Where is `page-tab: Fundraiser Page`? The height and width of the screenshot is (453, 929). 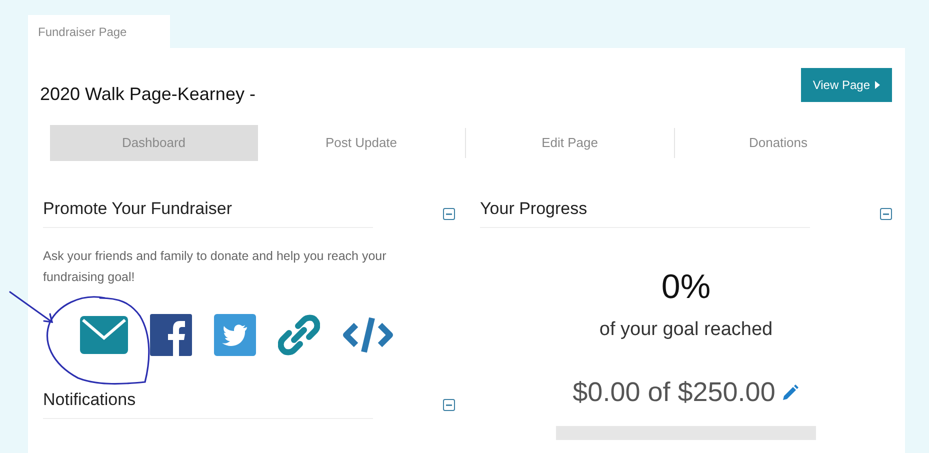
page-tab: Fundraiser Page is located at coordinates (99, 31).